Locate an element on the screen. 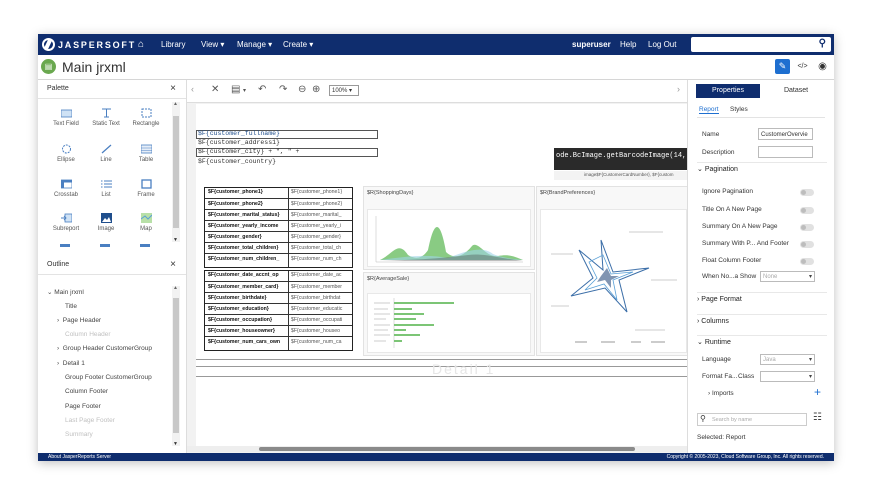 The width and height of the screenshot is (872, 500). tab-properties: Properties is located at coordinates (728, 91).